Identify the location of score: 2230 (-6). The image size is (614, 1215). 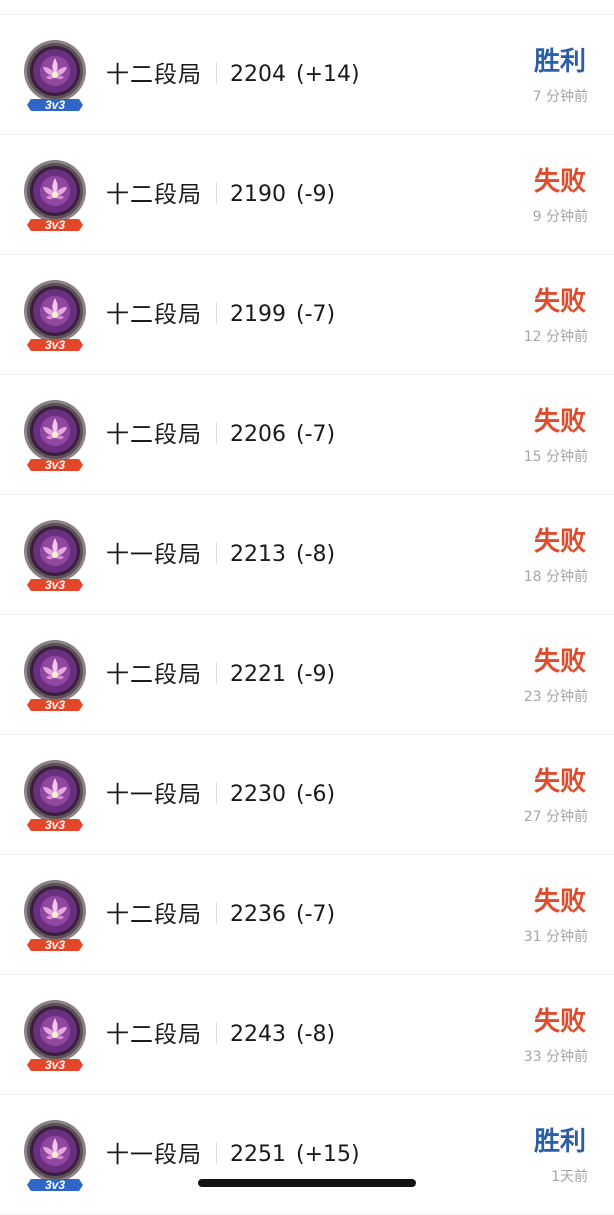
(282, 795).